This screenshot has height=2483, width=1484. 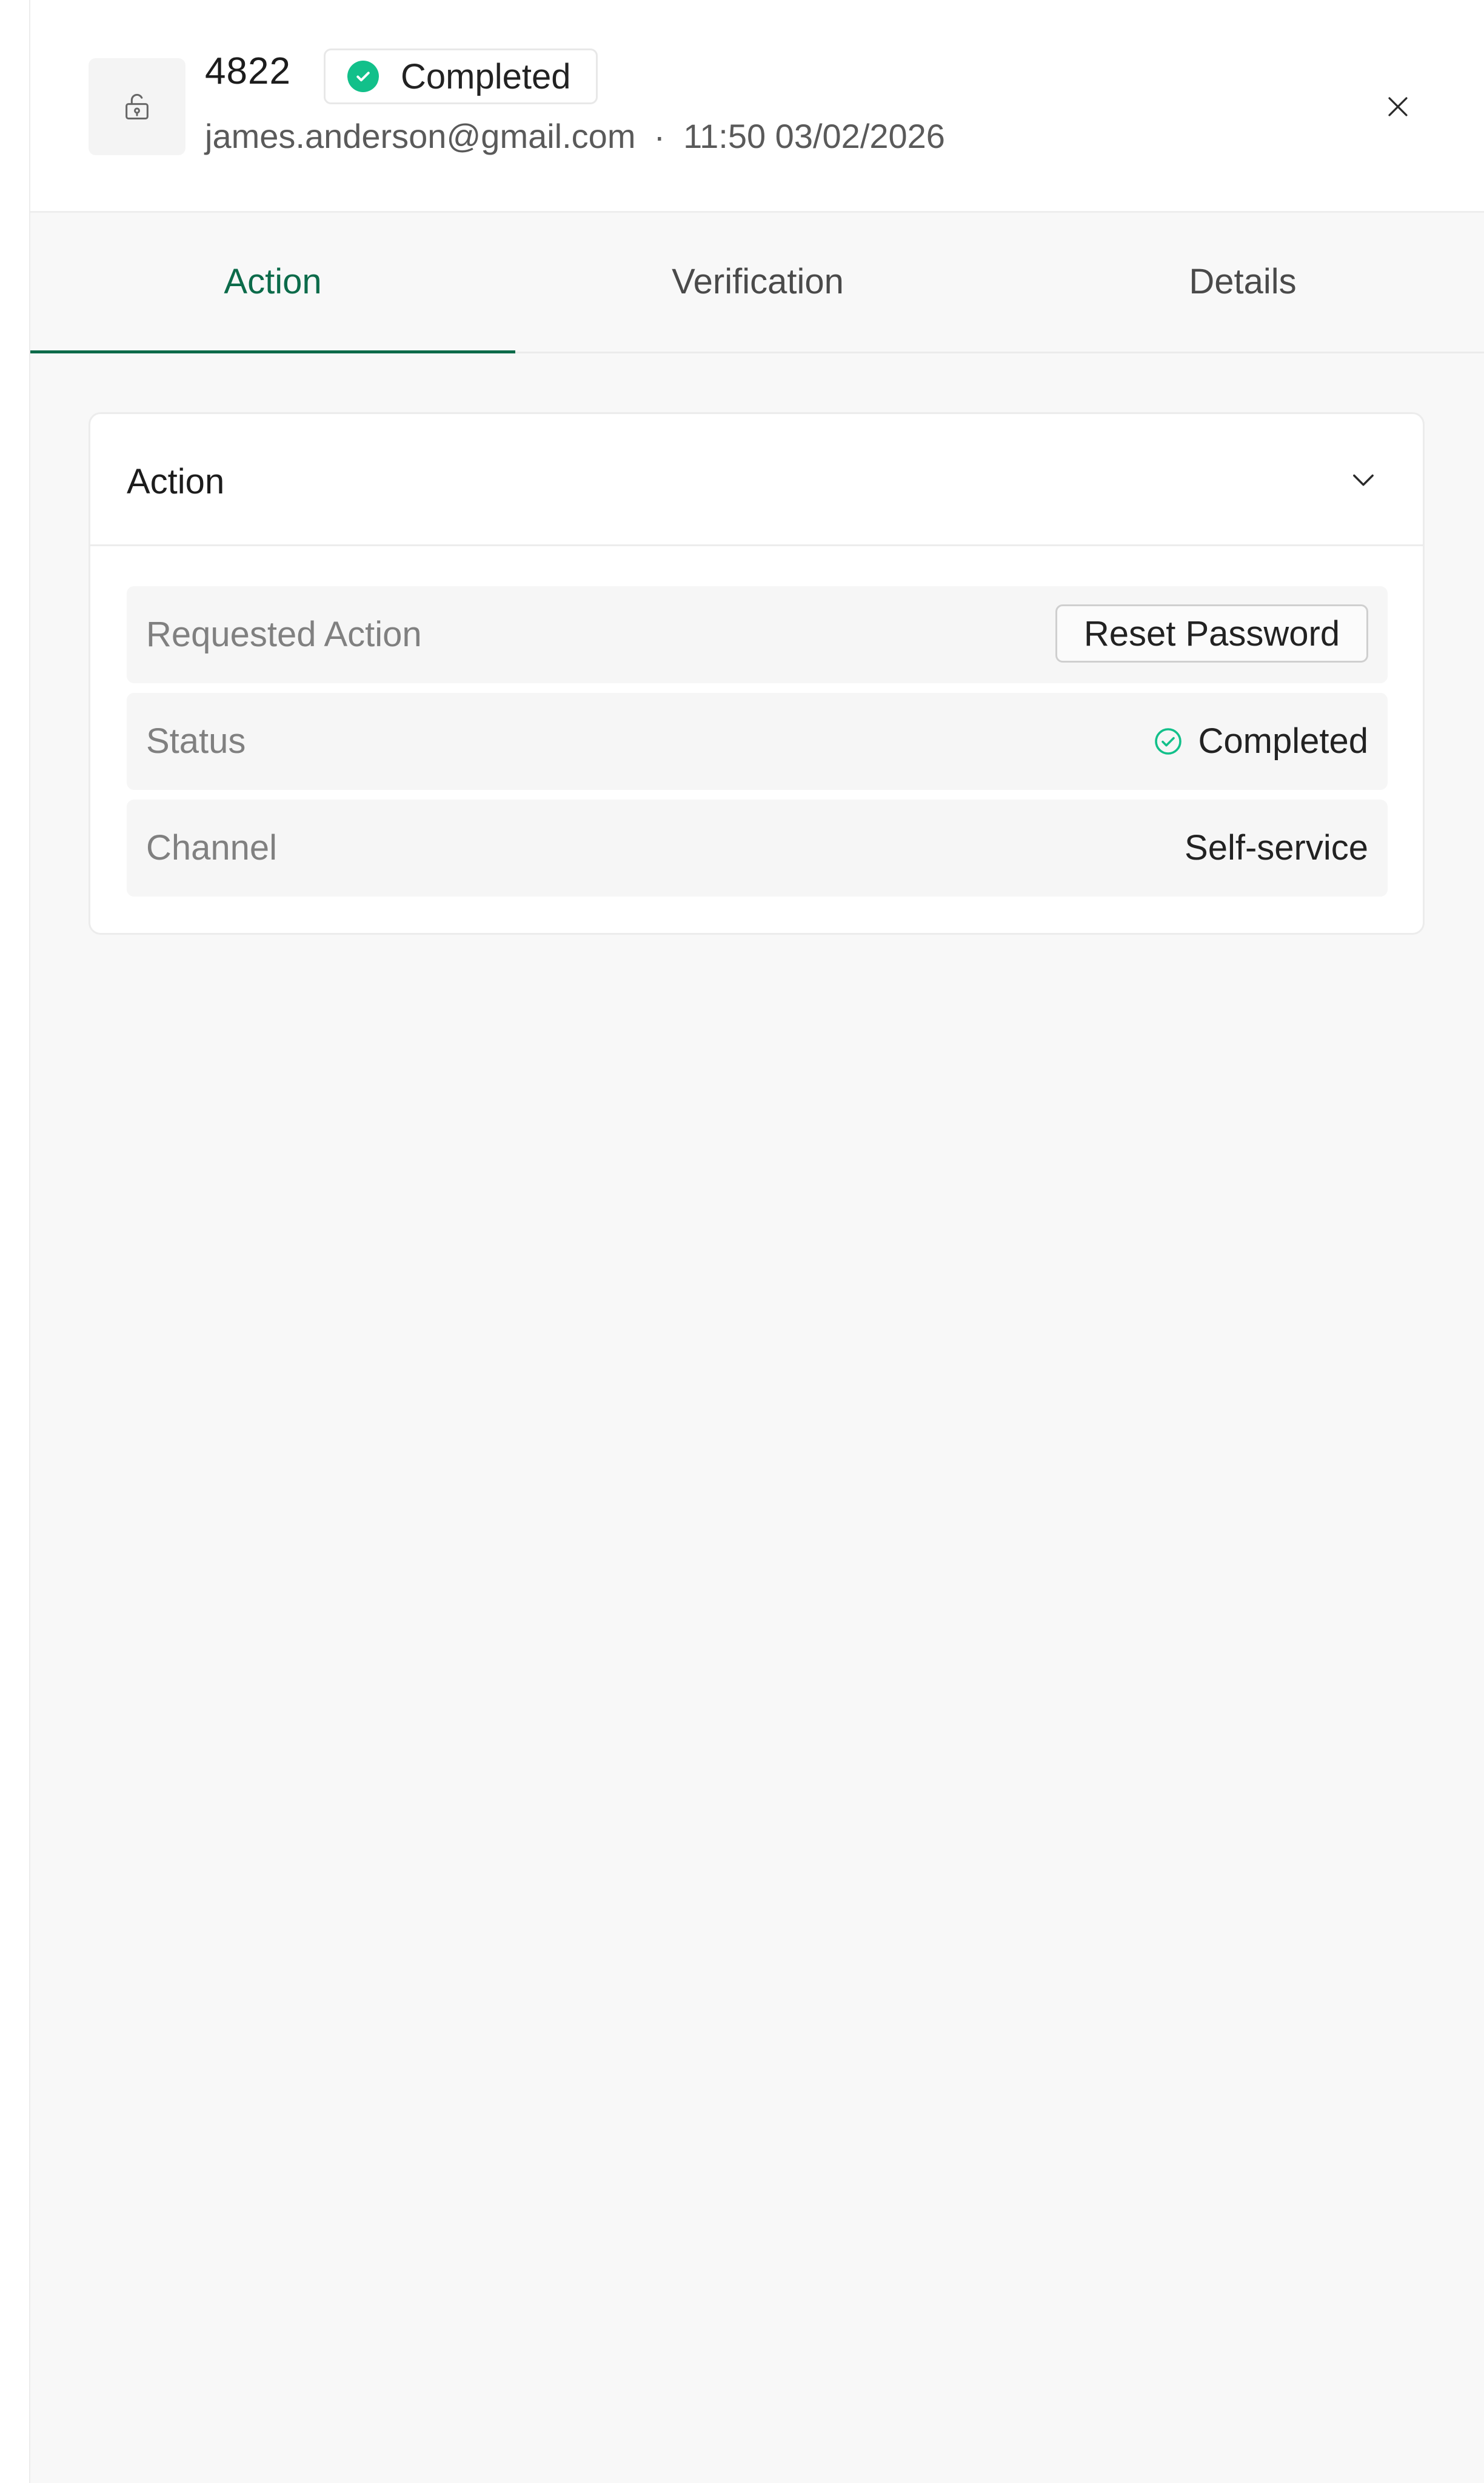 I want to click on requested-action-button: Reset Password, so click(x=1211, y=633).